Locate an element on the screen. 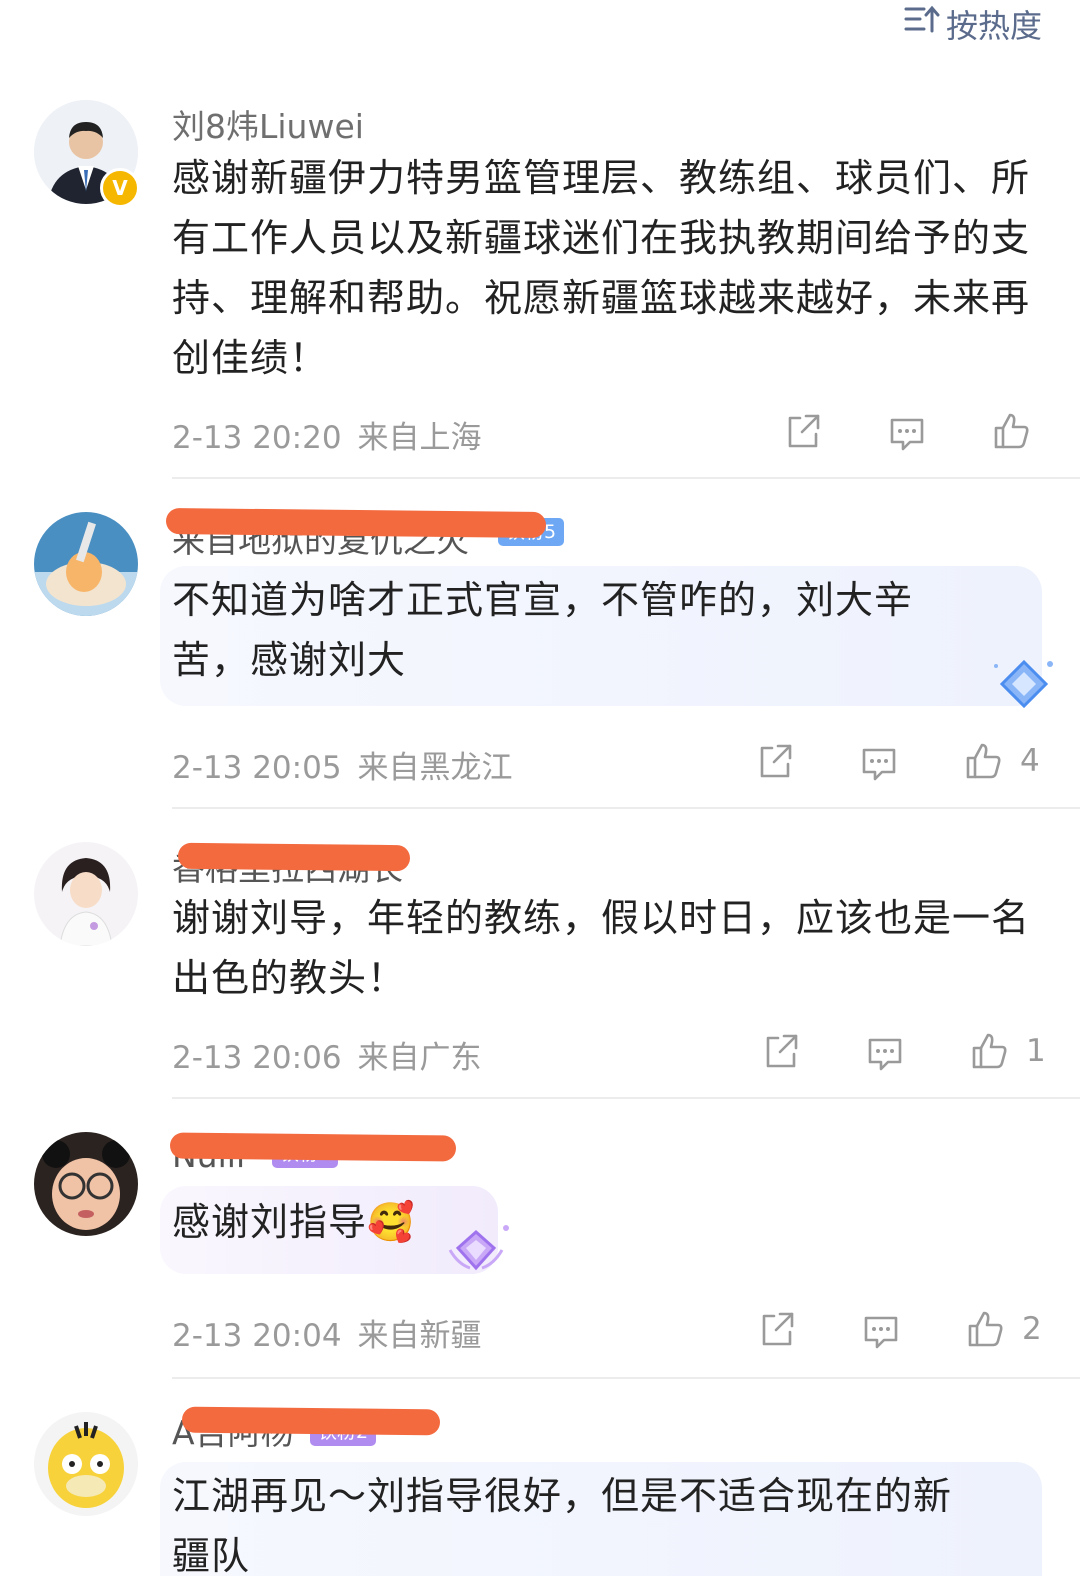 Image resolution: width=1080 pixels, height=1576 pixels. comment-text: 谢谢刘导，年轻的教练，假以时日，应该也是一名出色的教头！ is located at coordinates (601, 948).